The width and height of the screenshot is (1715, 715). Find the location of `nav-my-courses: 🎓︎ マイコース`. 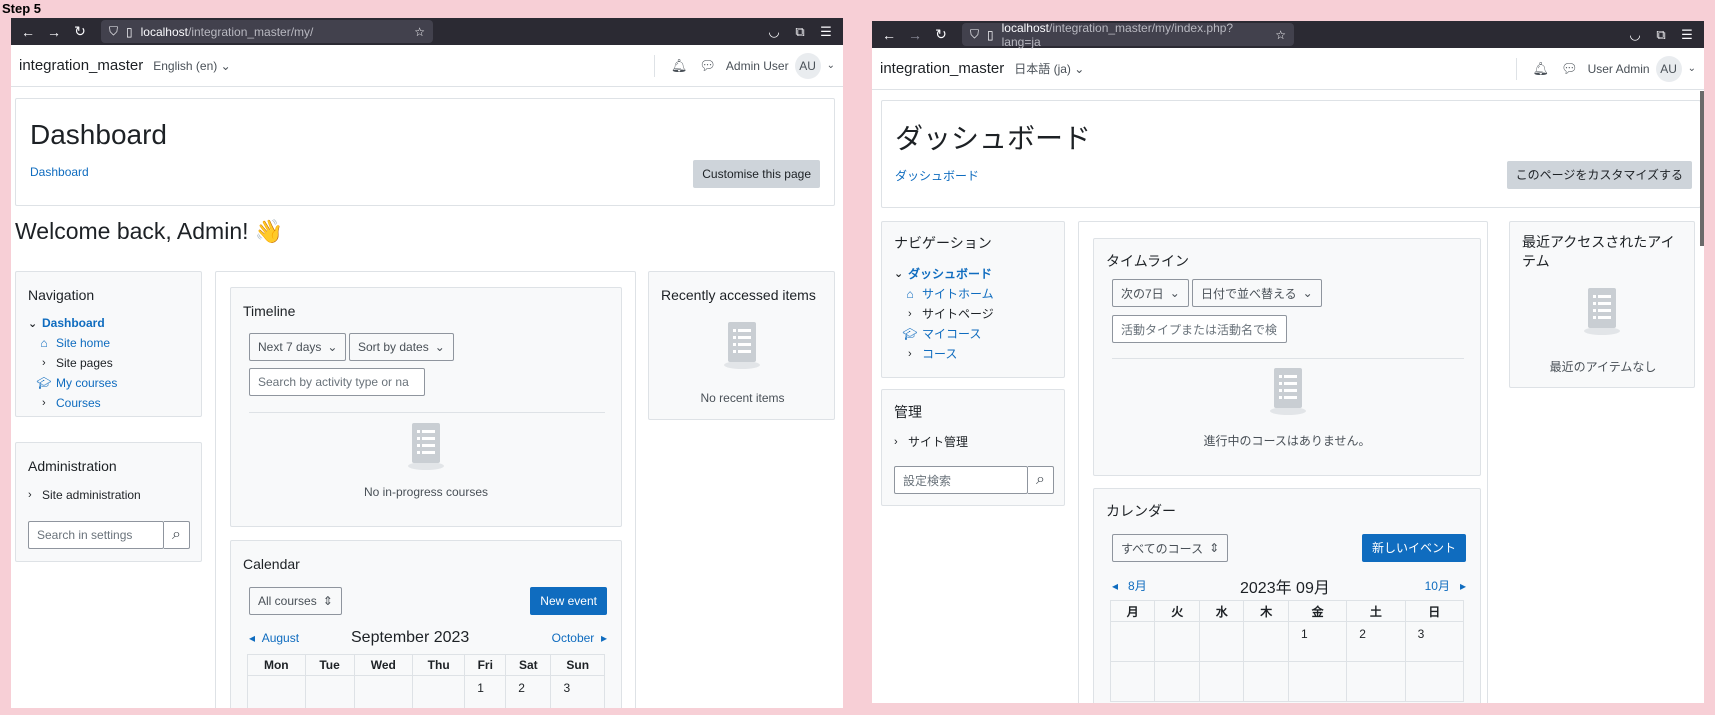

nav-my-courses: 🎓︎ マイコース is located at coordinates (941, 333).